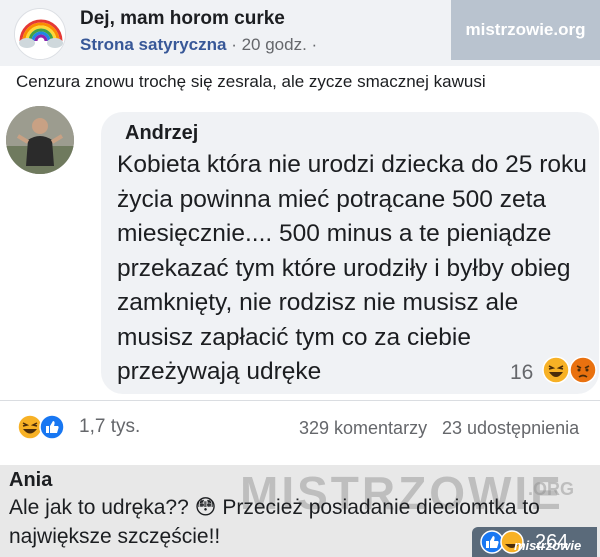  Describe the element at coordinates (551, 542) in the screenshot. I see `reply-reactions-count: 264` at that location.